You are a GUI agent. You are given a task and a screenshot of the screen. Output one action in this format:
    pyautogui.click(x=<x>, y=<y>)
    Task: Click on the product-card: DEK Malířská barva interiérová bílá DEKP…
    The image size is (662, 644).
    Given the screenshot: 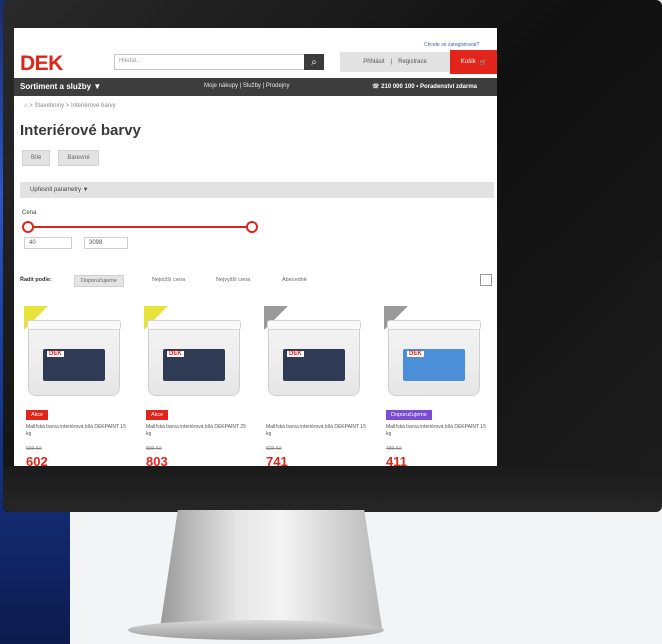 What is the action you would take?
    pyautogui.click(x=313, y=386)
    